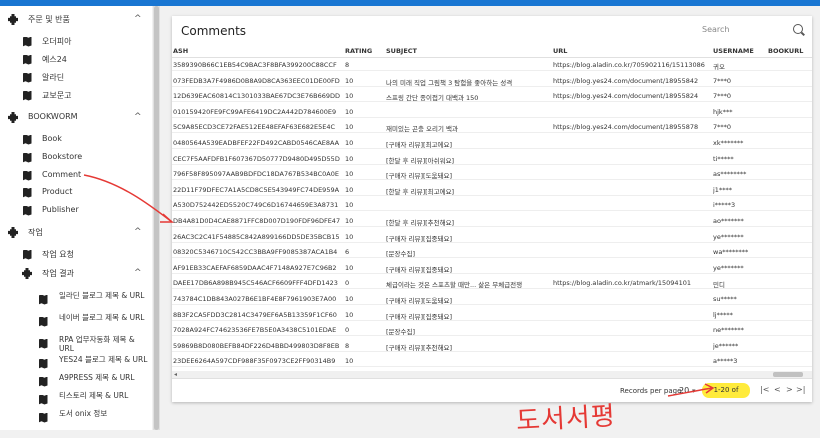 The image size is (820, 438). Describe the element at coordinates (785, 51) in the screenshot. I see `column-header-bookurl: BOOKURL` at that location.